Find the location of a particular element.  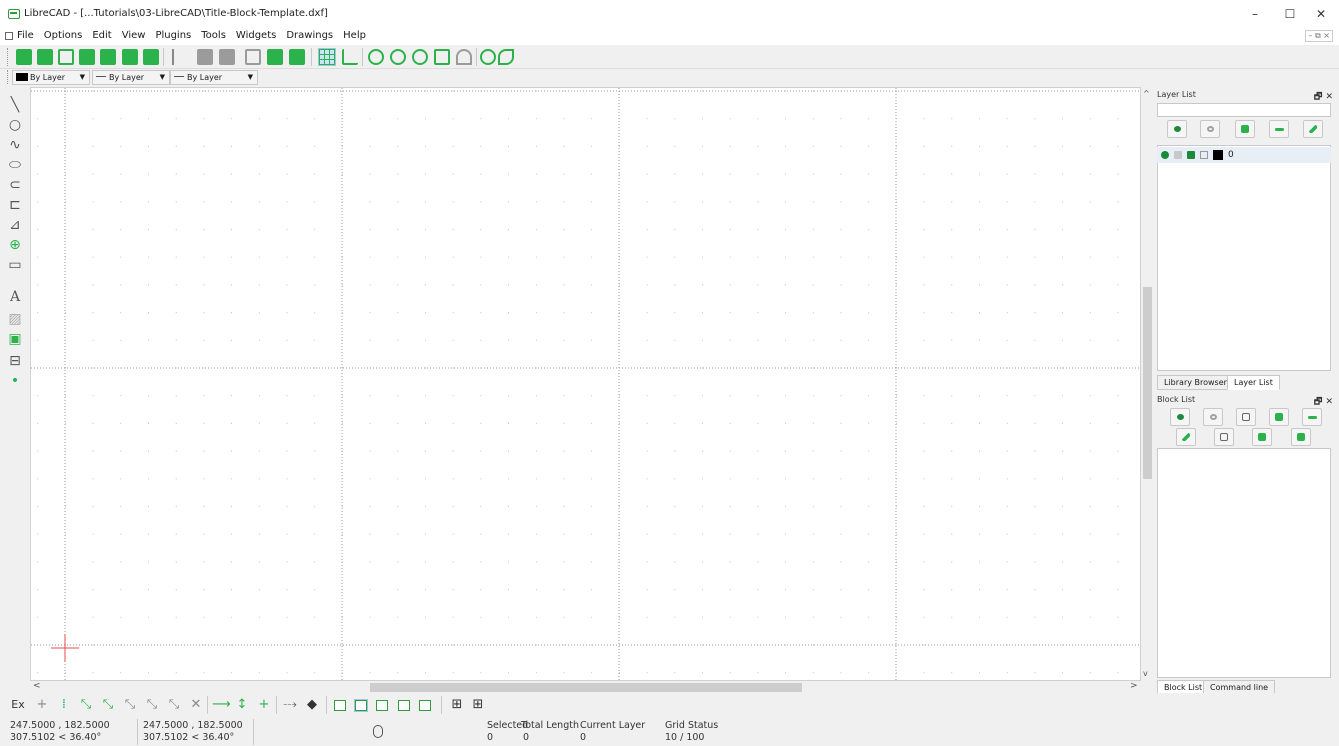

snap-intersection-icon: ✕ is located at coordinates (196, 705).